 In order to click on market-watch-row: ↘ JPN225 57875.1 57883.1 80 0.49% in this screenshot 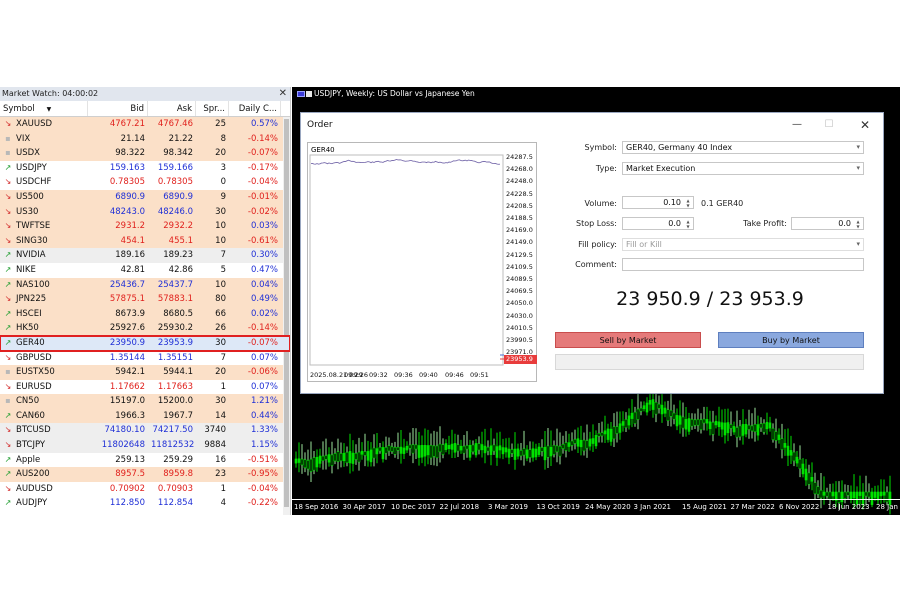, I will do `click(145, 299)`.